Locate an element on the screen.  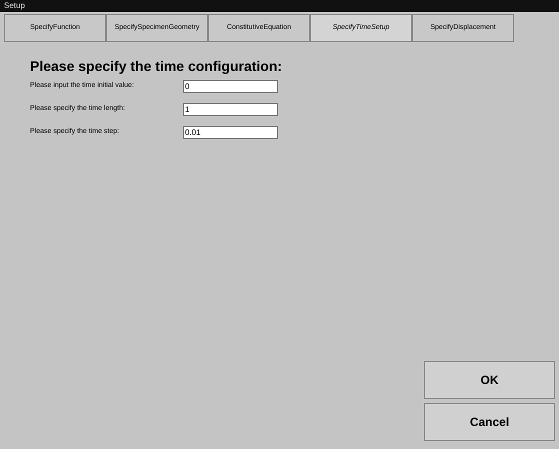
input-field: 1 is located at coordinates (230, 109).